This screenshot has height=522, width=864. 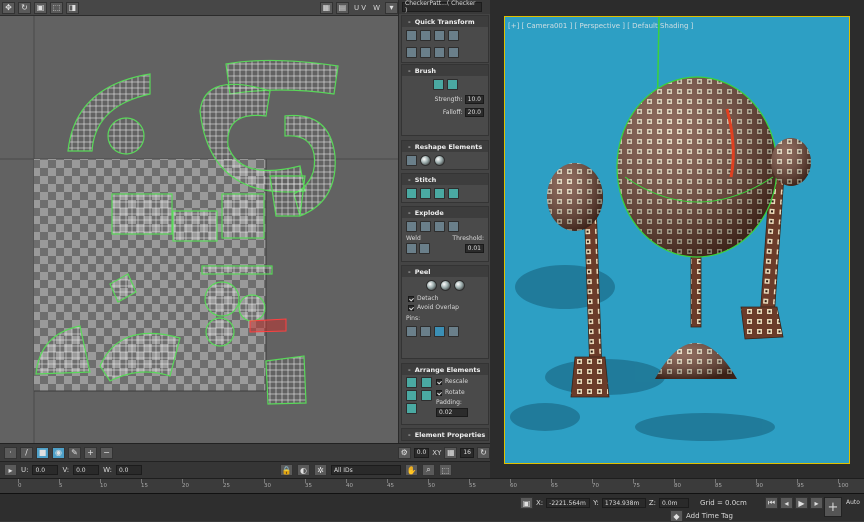 What do you see at coordinates (411, 193) in the screenshot?
I see `stitch-target-icon` at bounding box center [411, 193].